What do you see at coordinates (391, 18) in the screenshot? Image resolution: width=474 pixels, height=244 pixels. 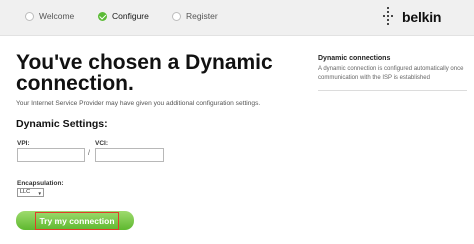 I see `belkin-dots-icon` at bounding box center [391, 18].